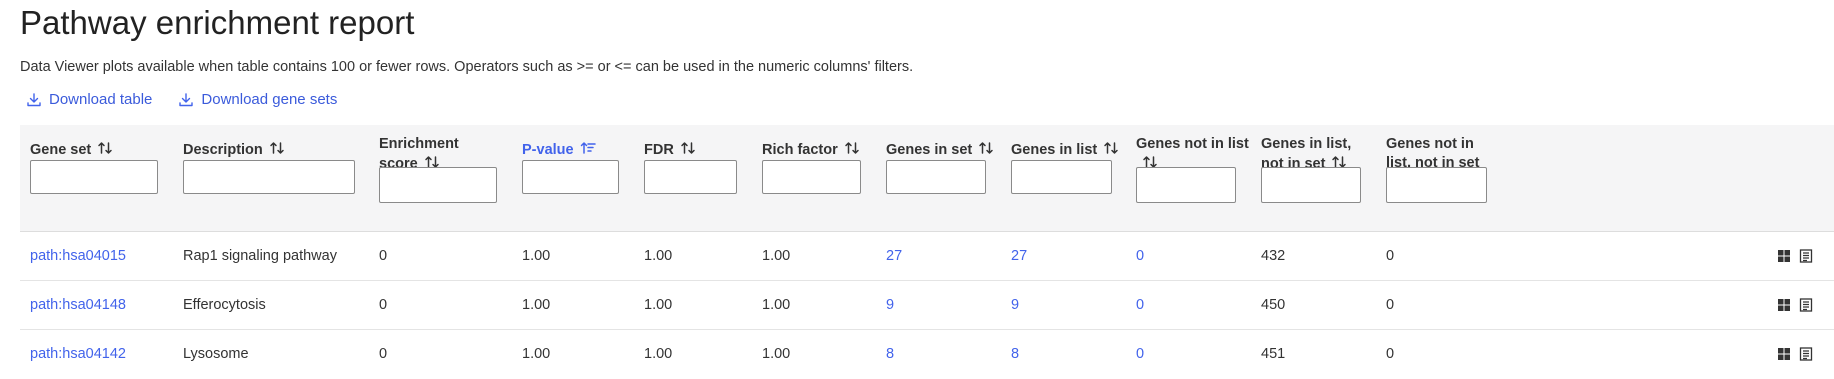 The height and width of the screenshot is (379, 1834). What do you see at coordinates (223, 150) in the screenshot?
I see `column-label: Description` at bounding box center [223, 150].